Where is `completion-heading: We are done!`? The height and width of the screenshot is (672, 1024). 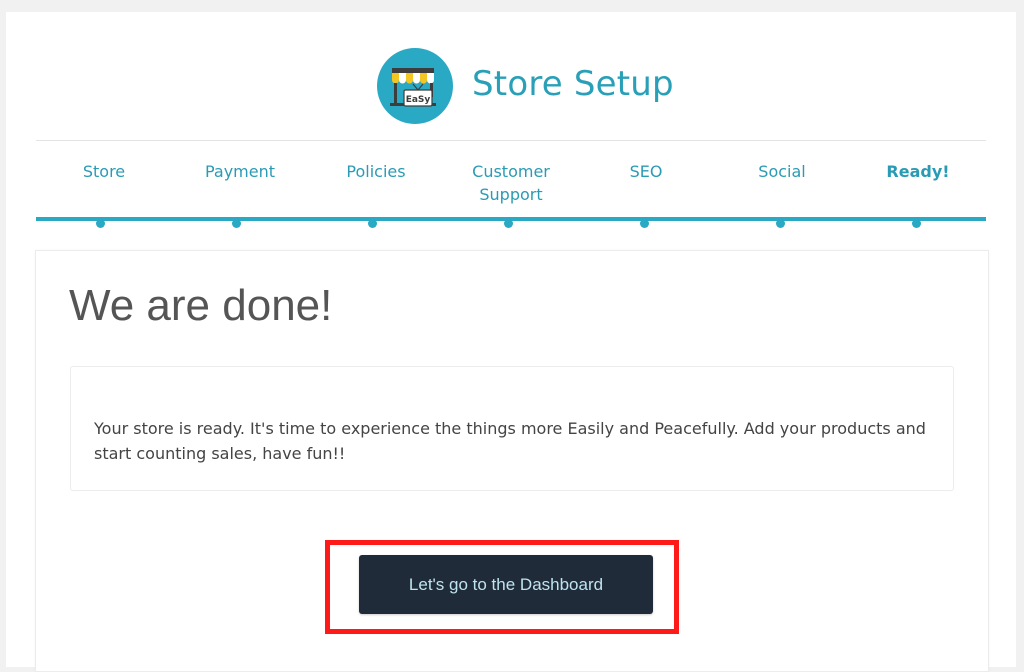 completion-heading: We are done! is located at coordinates (201, 305).